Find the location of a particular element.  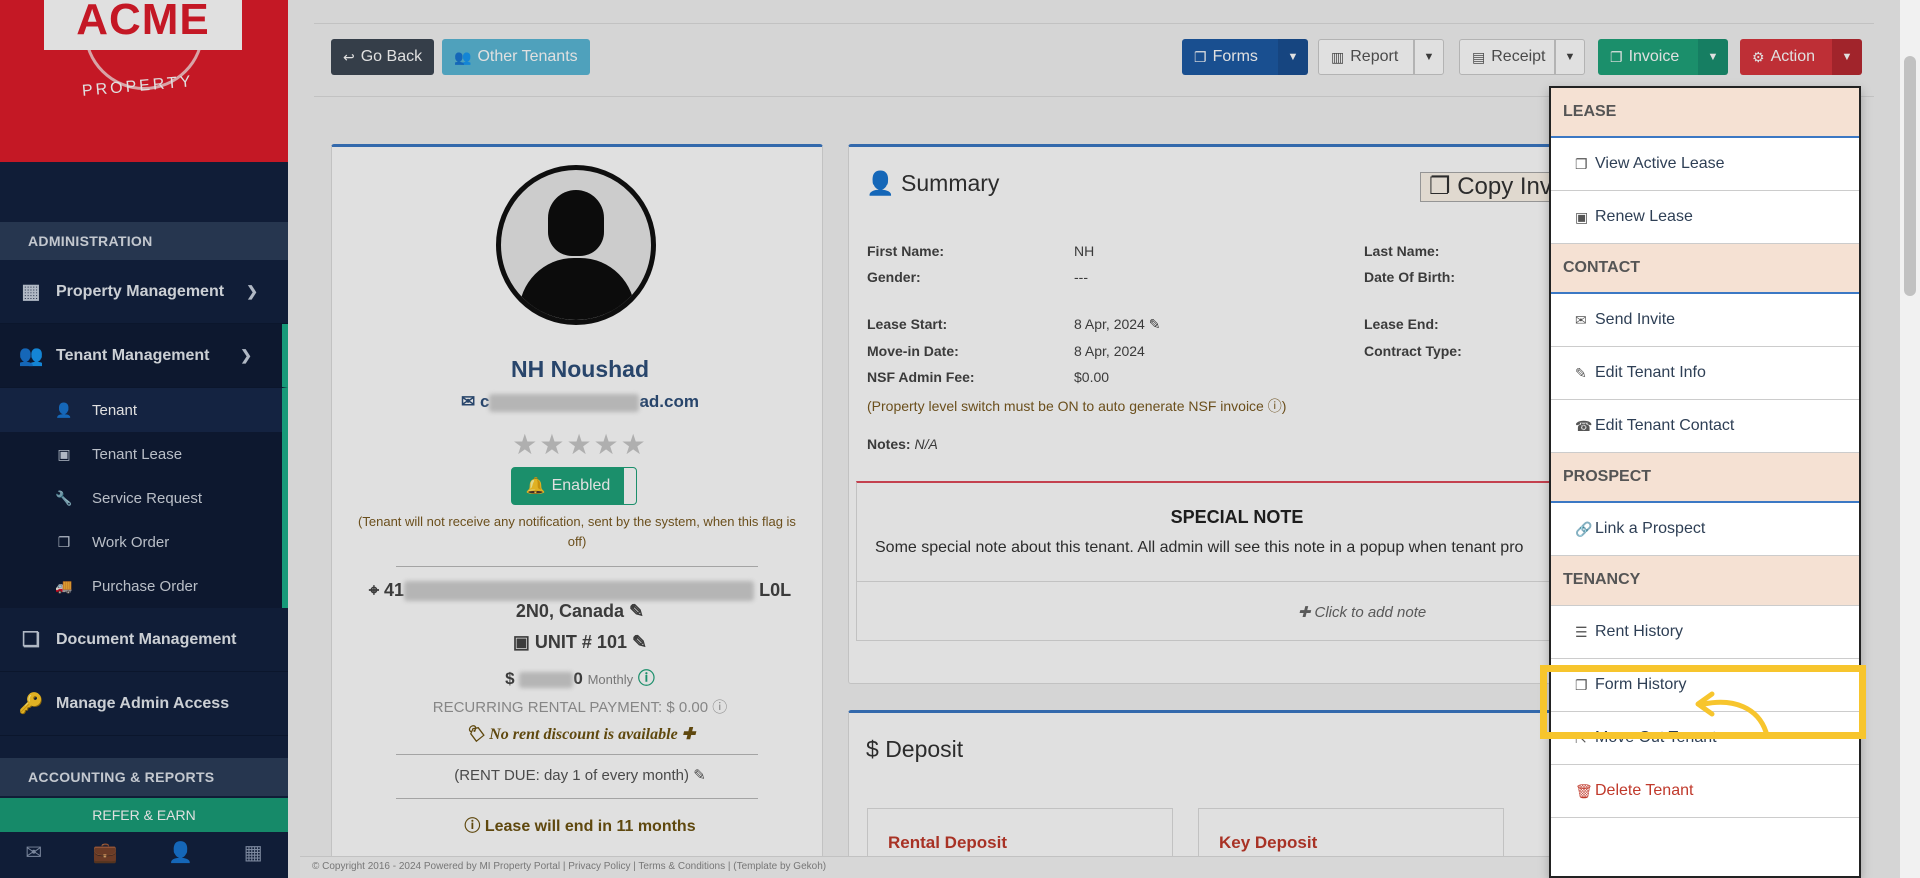

link-icon: 🔗 is located at coordinates (1584, 528).